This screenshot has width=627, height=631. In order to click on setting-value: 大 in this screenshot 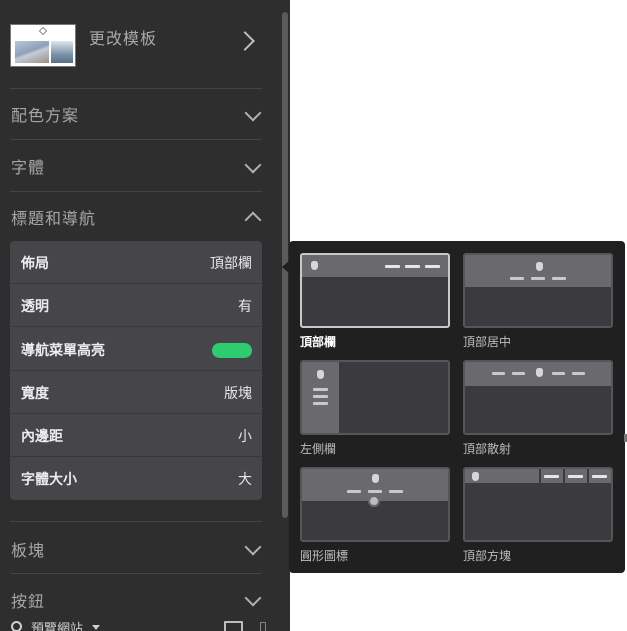, I will do `click(245, 480)`.